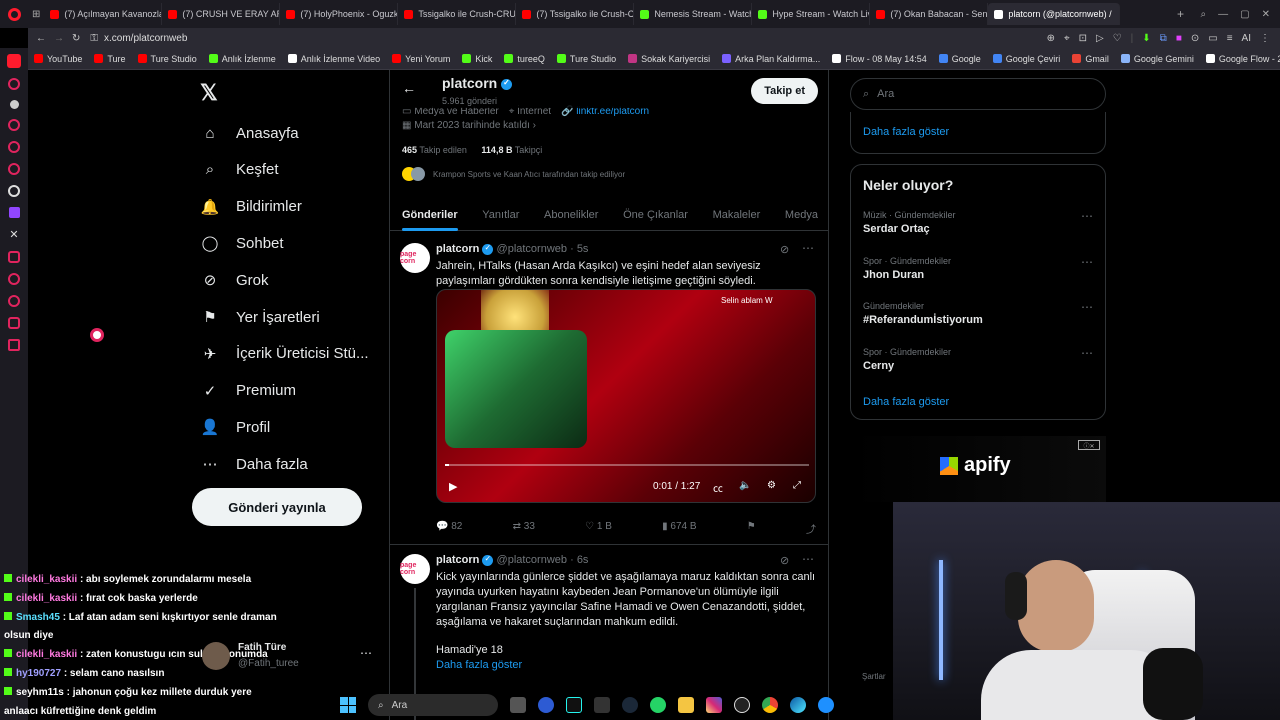 This screenshot has height=720, width=1280. What do you see at coordinates (959, 59) in the screenshot?
I see `bookmark-item: Google` at bounding box center [959, 59].